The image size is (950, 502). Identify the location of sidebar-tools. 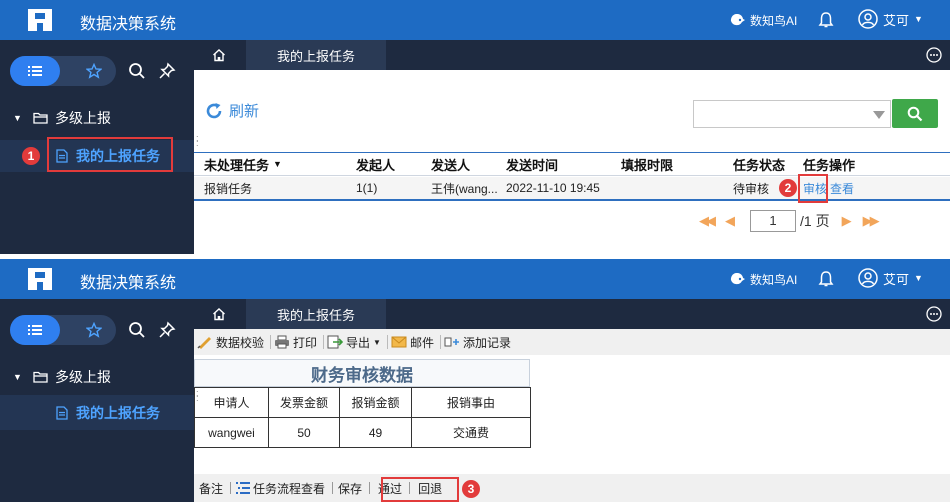
(99, 330).